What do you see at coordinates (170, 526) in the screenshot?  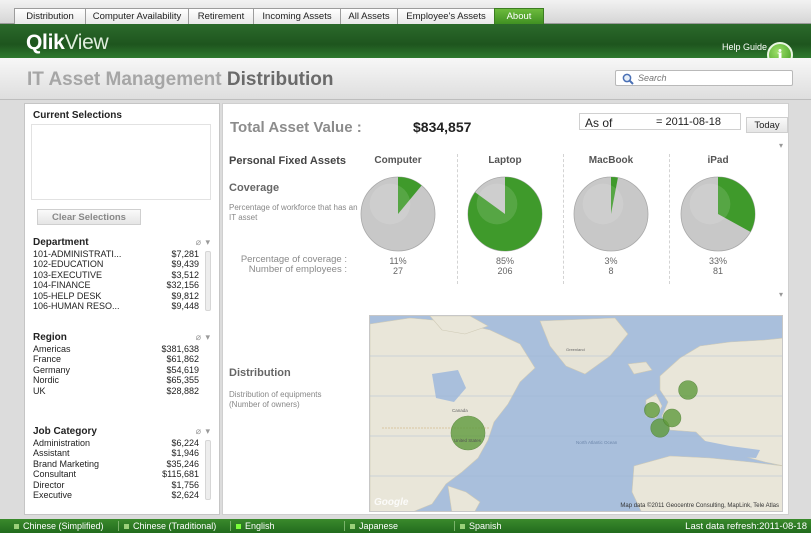 I see `language-chinese-traditional: Chinese (Traditional)` at bounding box center [170, 526].